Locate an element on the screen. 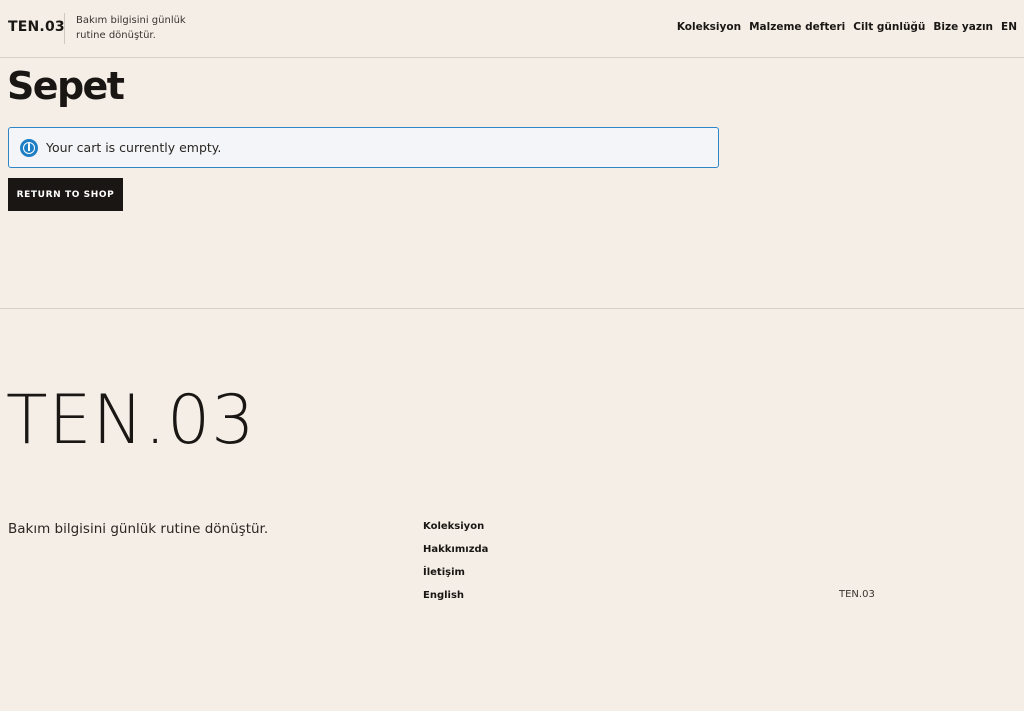 Image resolution: width=1024 pixels, height=711 pixels. nav-item-cilt-gunlugu: Cilt günlüğü is located at coordinates (889, 27).